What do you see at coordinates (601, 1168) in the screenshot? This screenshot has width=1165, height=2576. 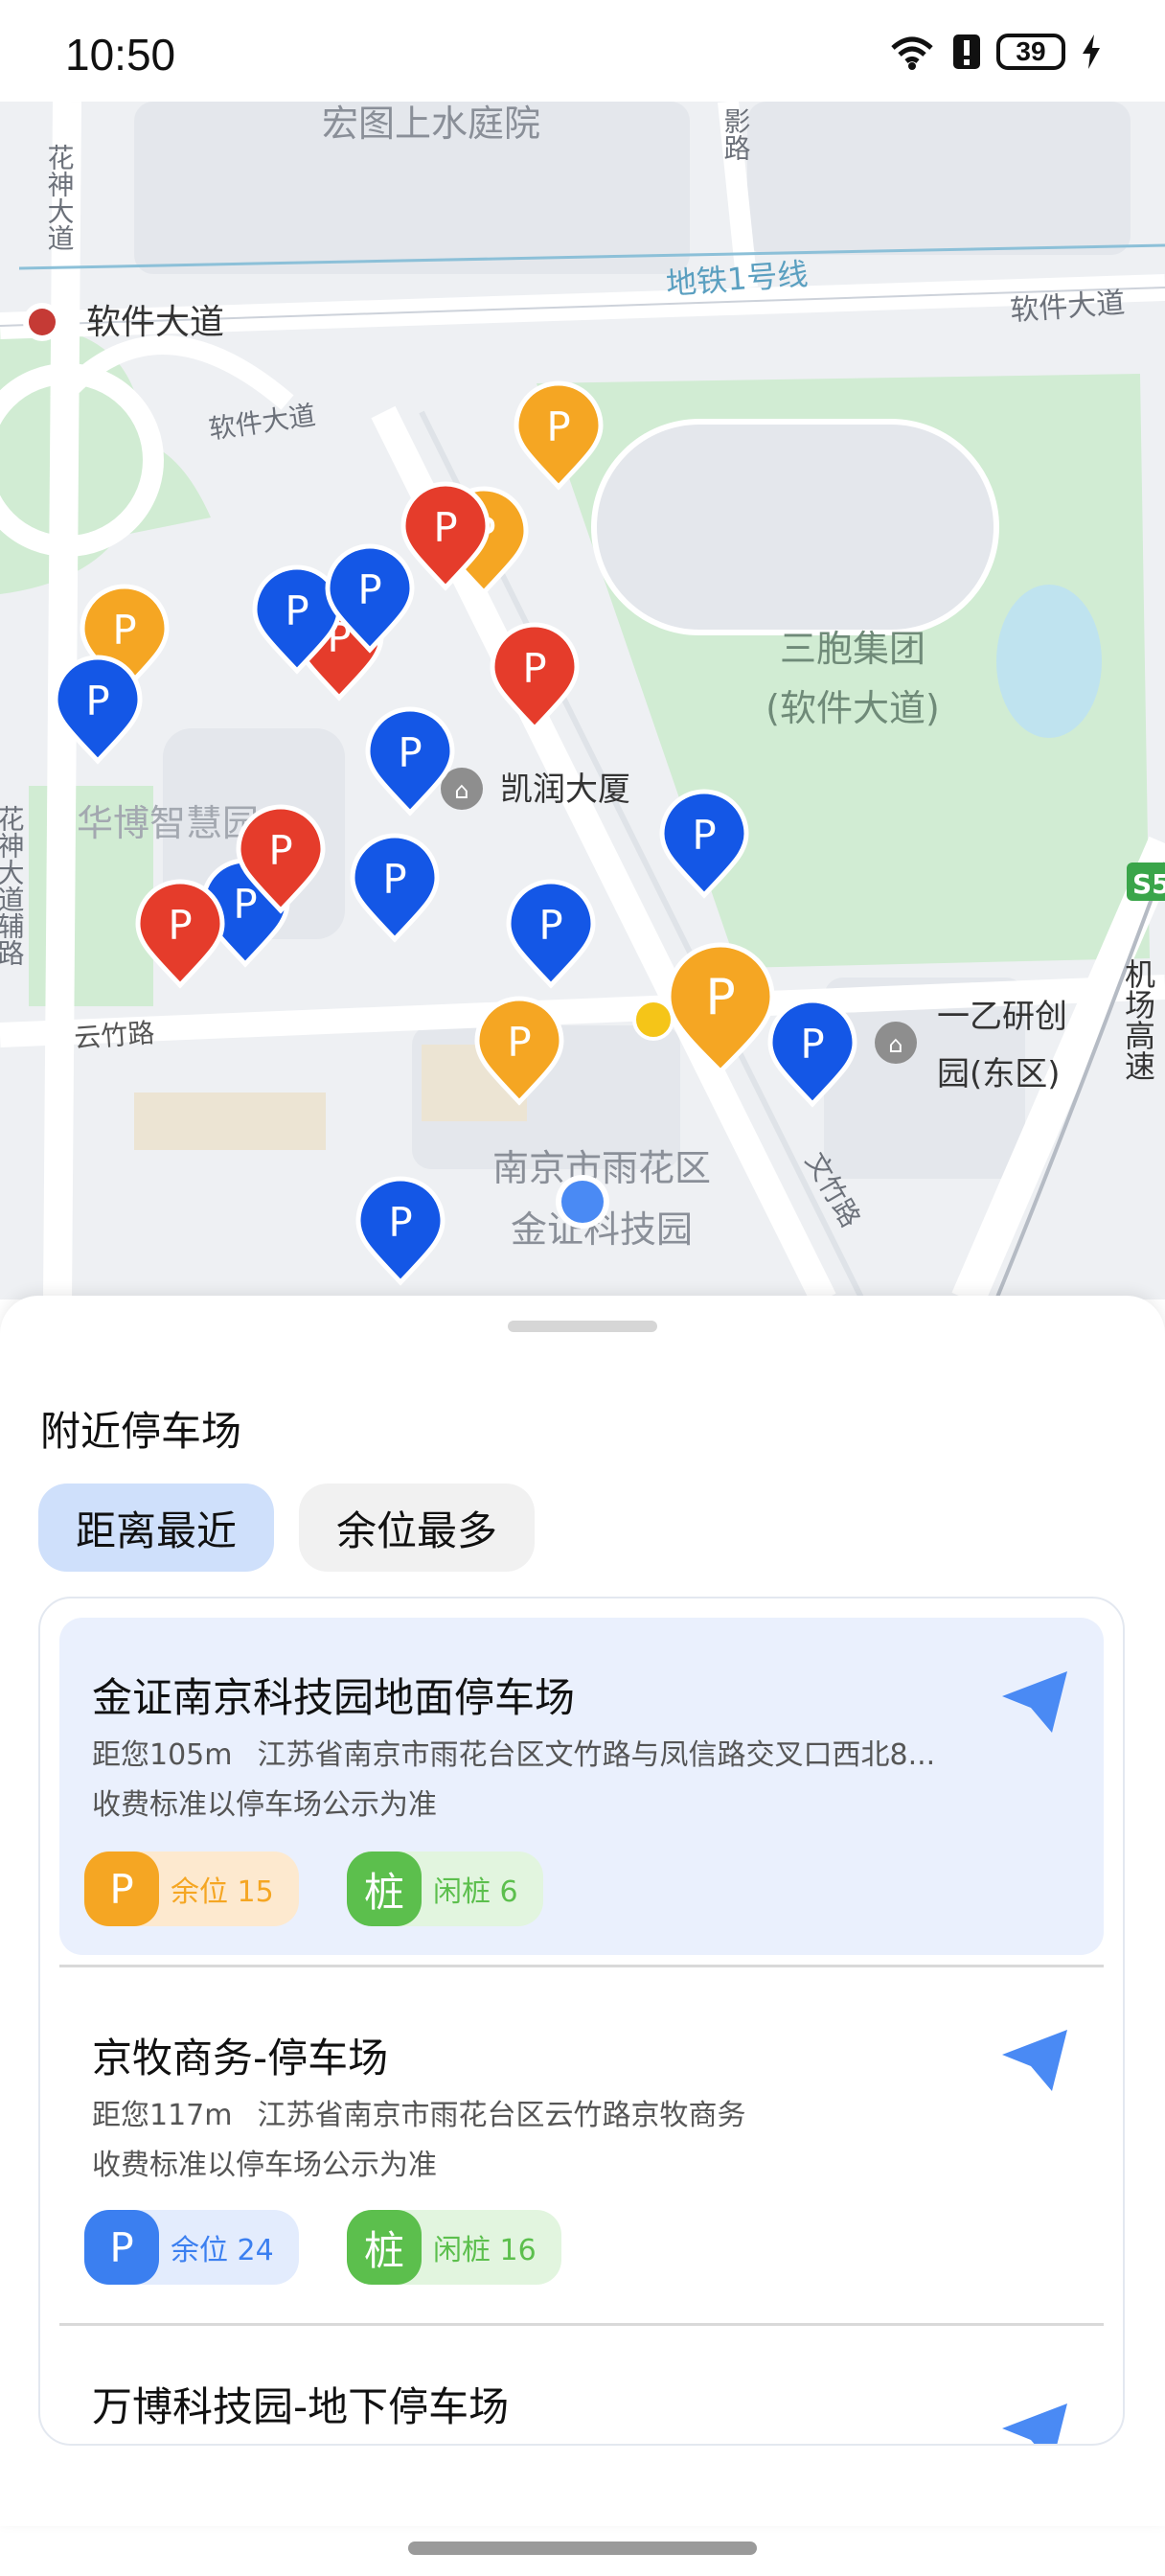 I see `map-label-jinzheng-1: 南京市雨花区` at bounding box center [601, 1168].